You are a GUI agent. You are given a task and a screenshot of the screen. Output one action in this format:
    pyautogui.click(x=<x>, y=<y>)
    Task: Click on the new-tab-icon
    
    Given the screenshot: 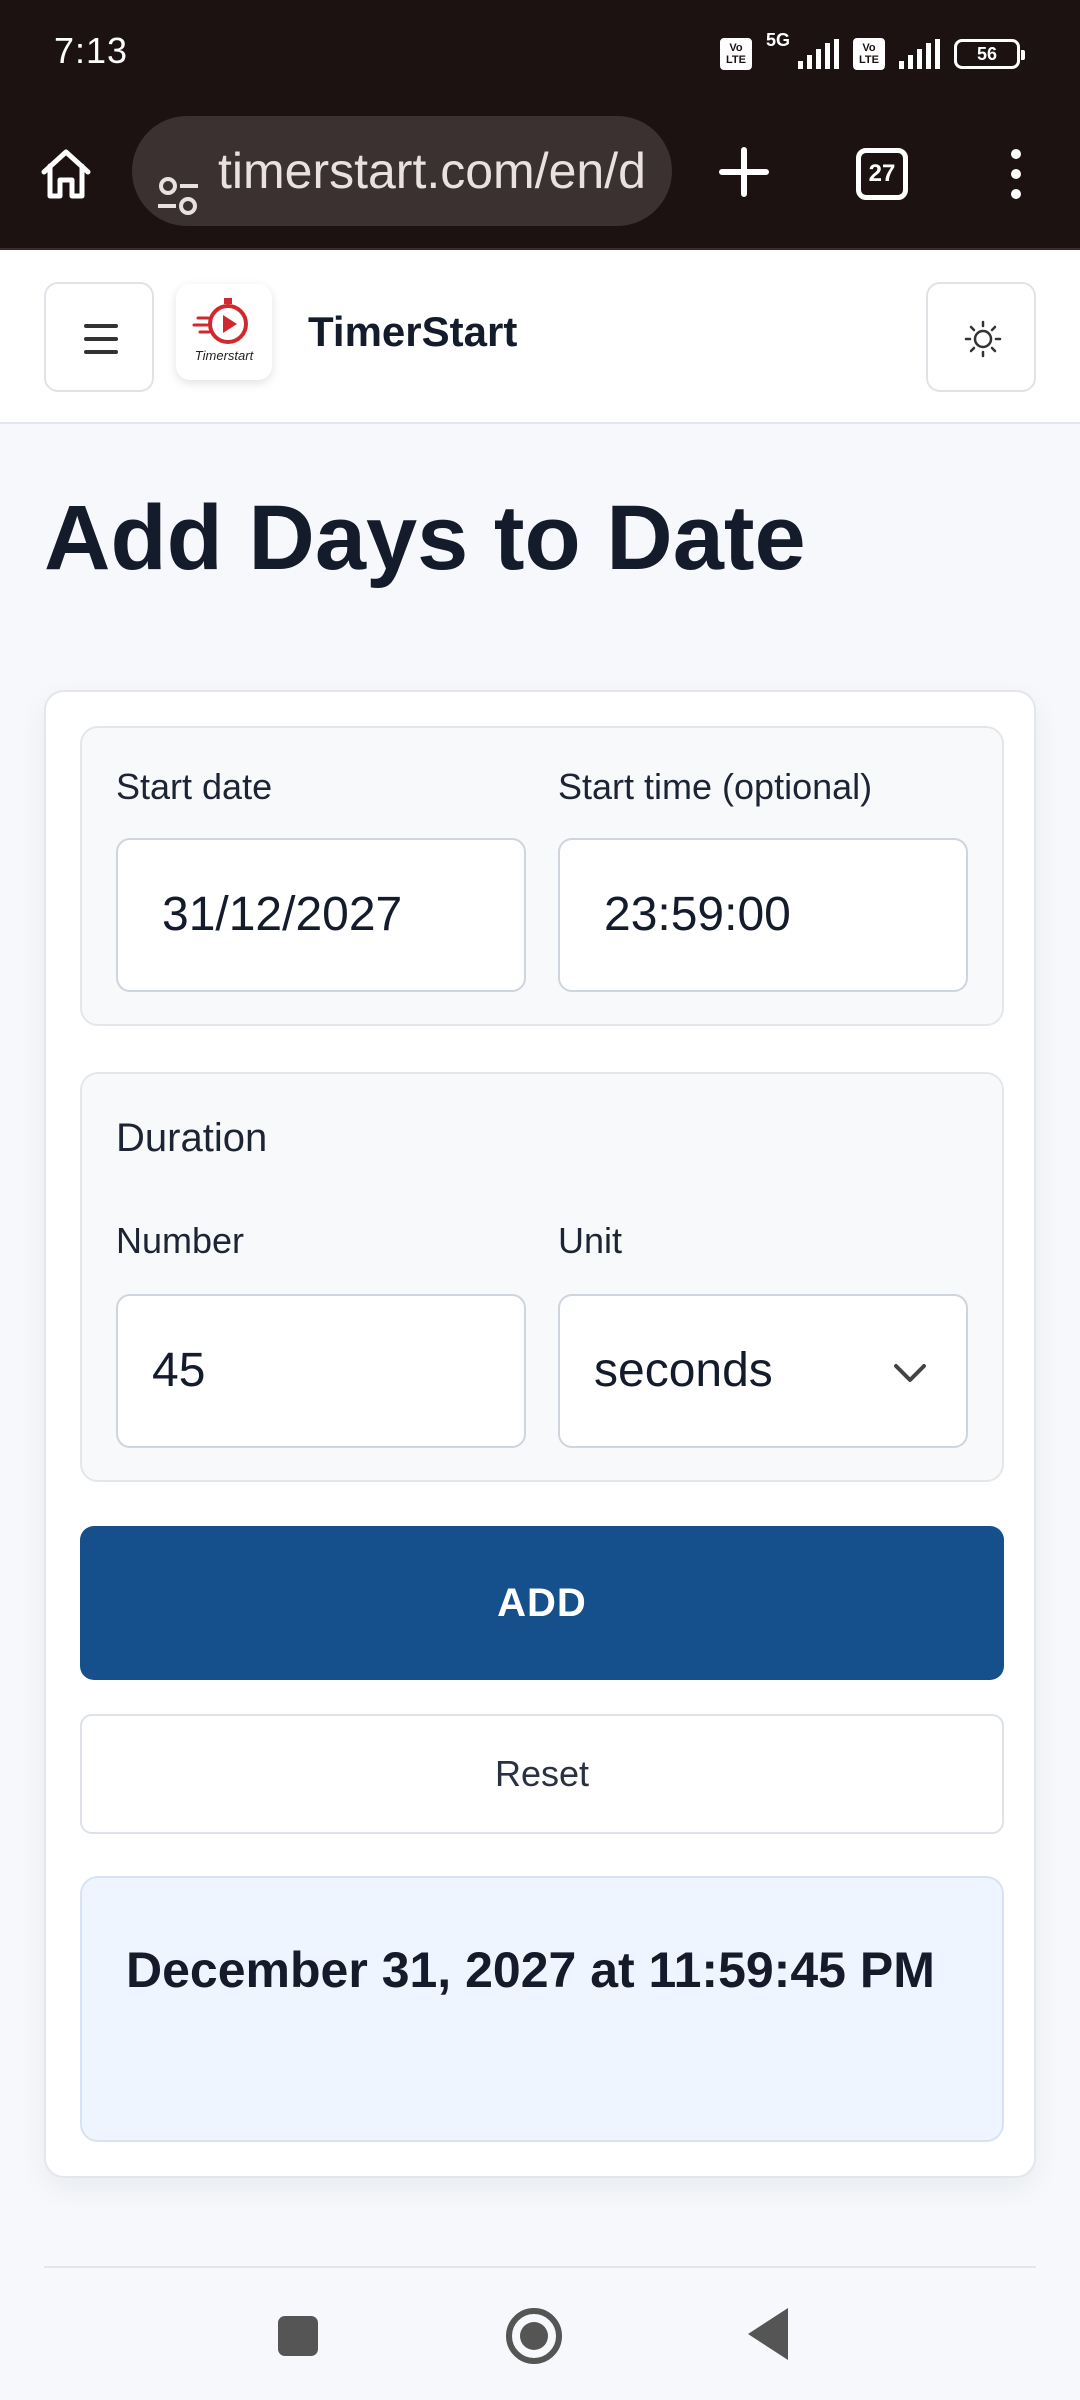 What is the action you would take?
    pyautogui.click(x=744, y=172)
    